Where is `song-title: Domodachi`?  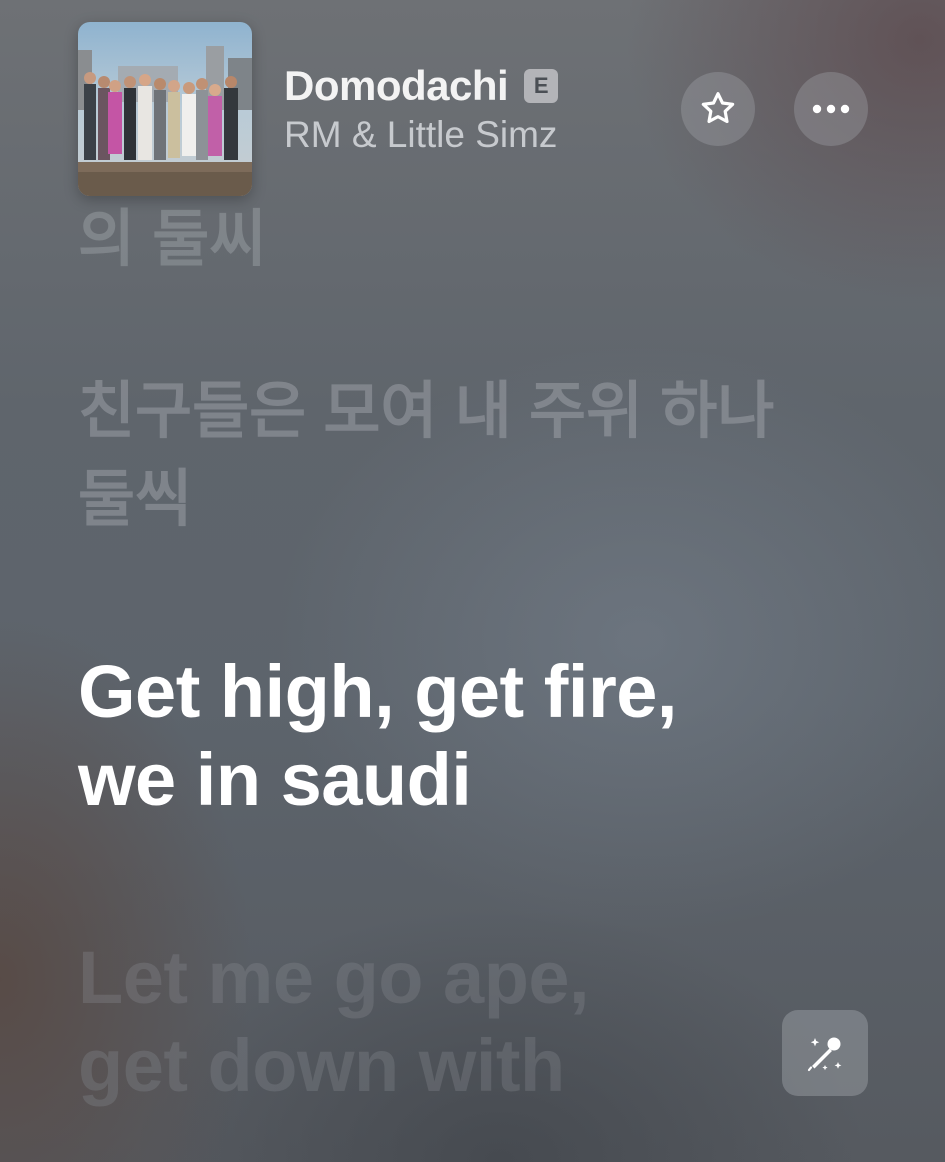
song-title: Domodachi is located at coordinates (396, 86).